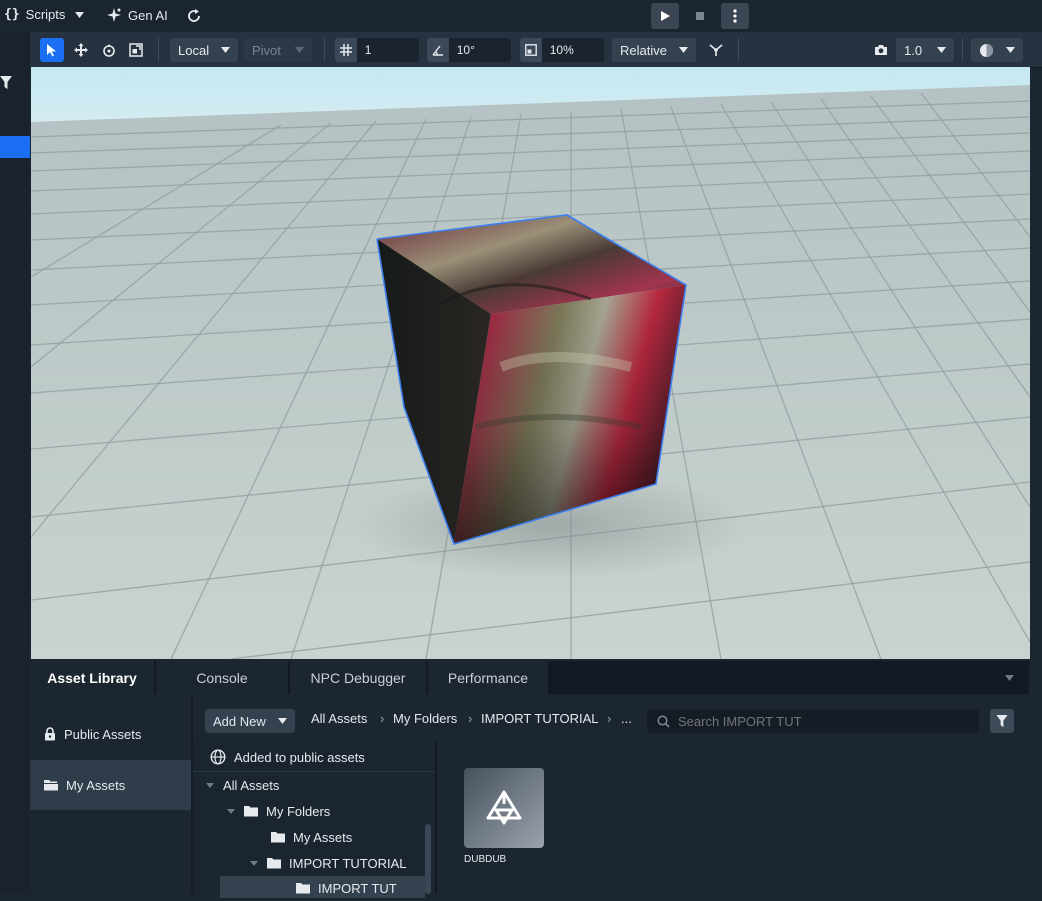 The width and height of the screenshot is (1042, 901). What do you see at coordinates (818, 721) in the screenshot?
I see `search-input` at bounding box center [818, 721].